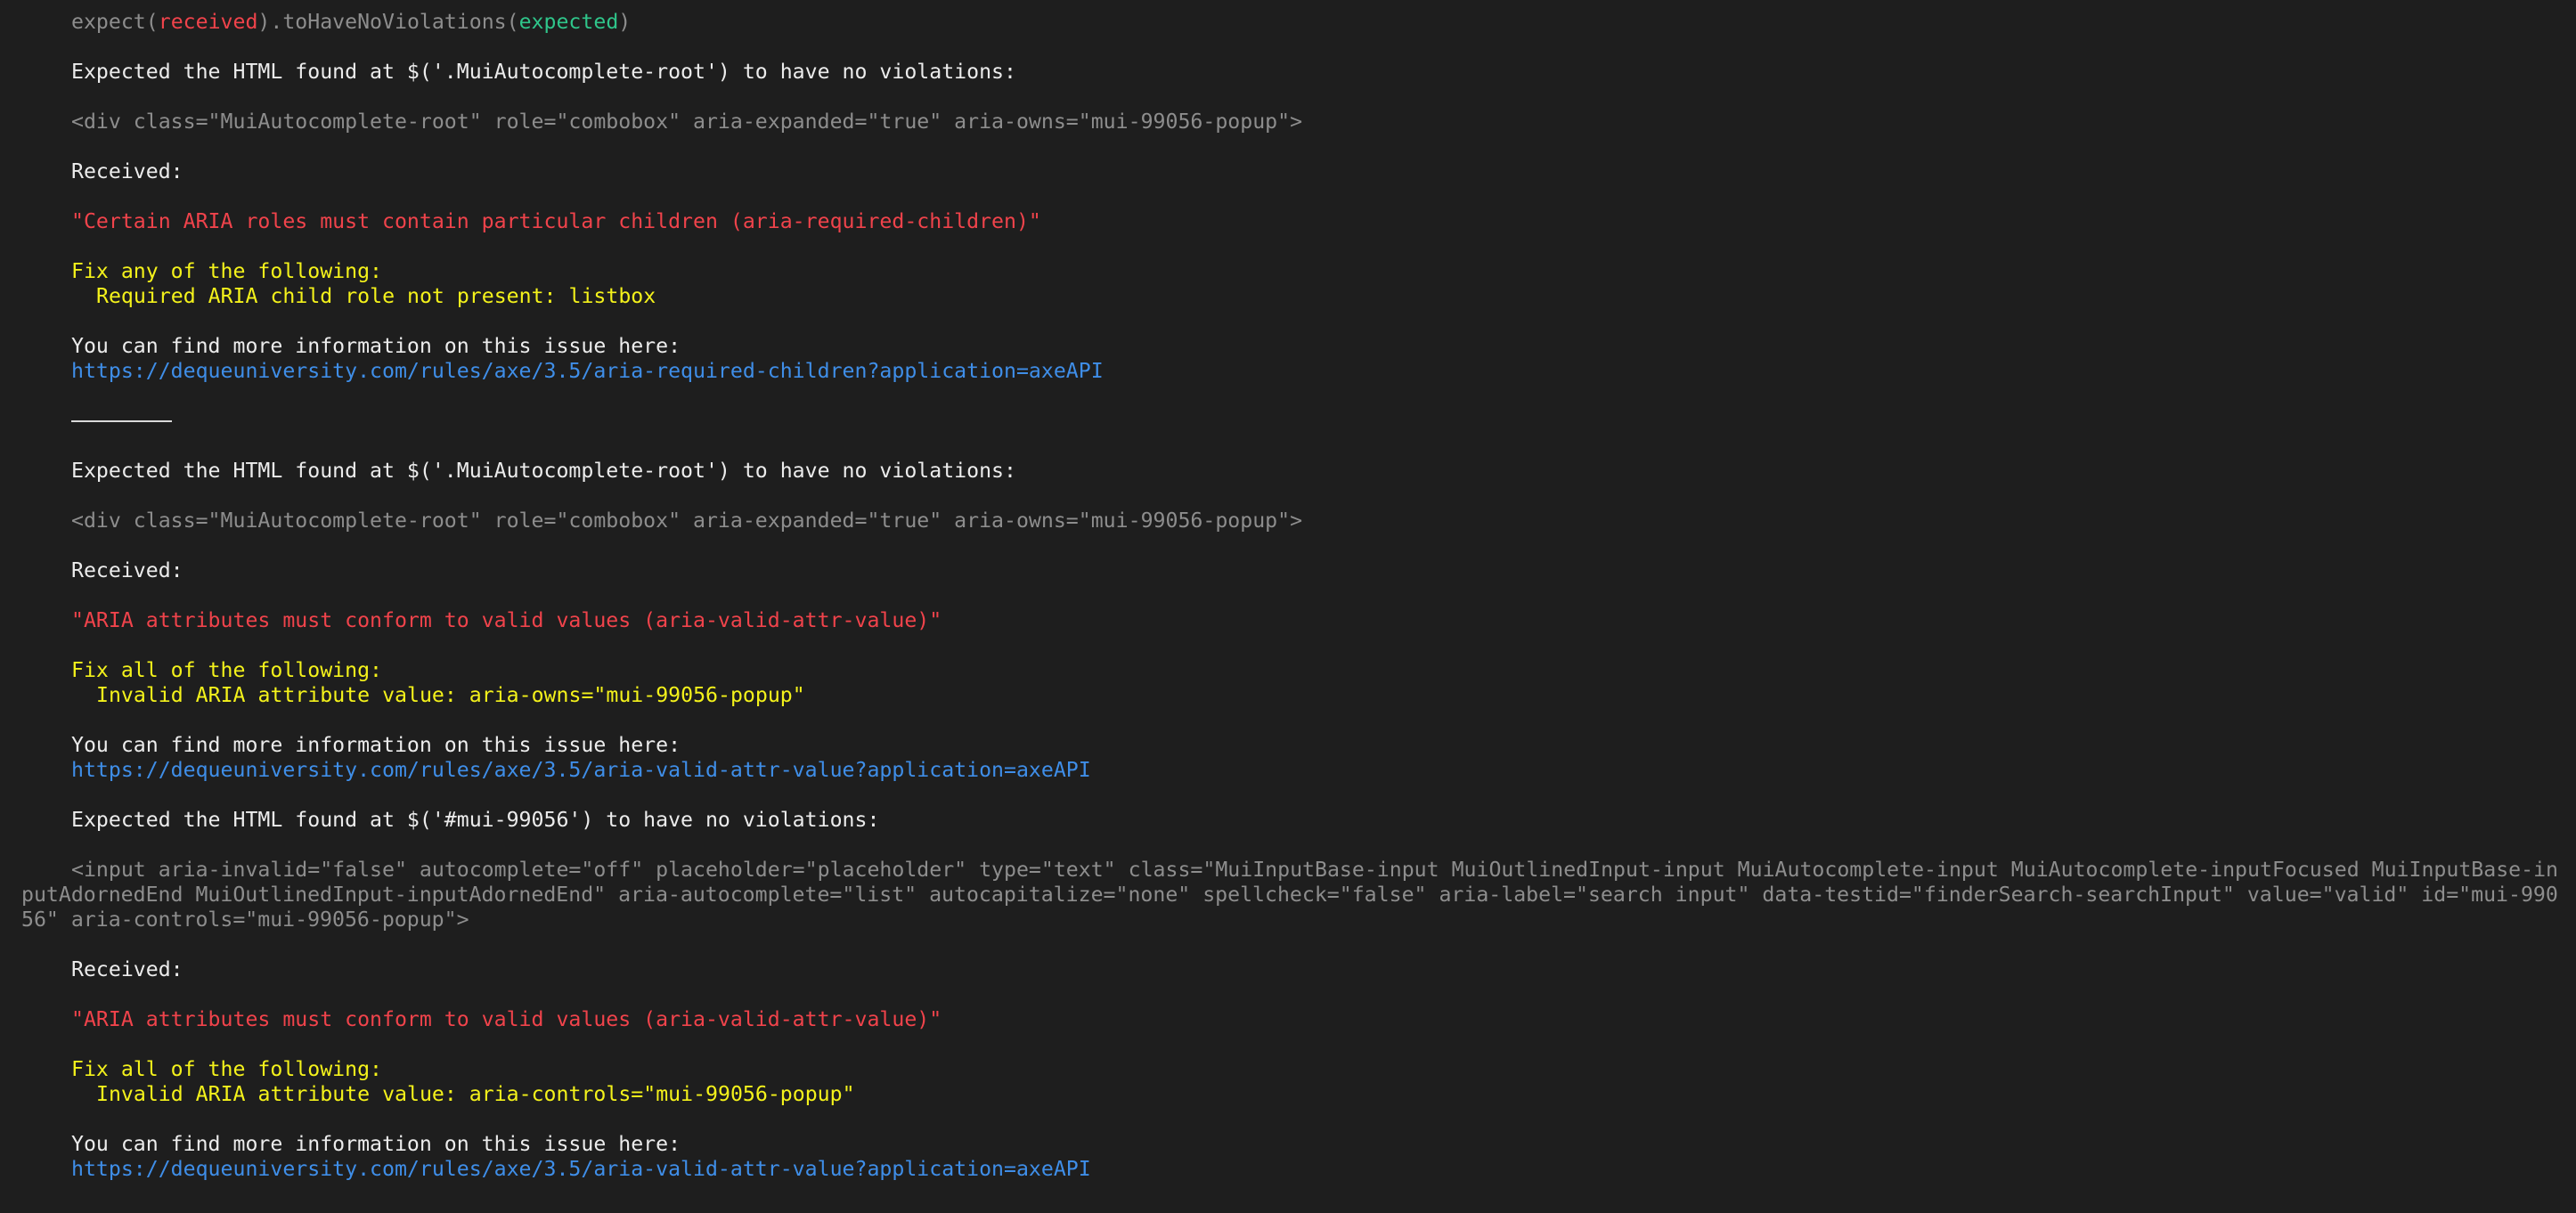 This screenshot has height=1213, width=2576. Describe the element at coordinates (568, 22) in the screenshot. I see `expected-word: expected` at that location.